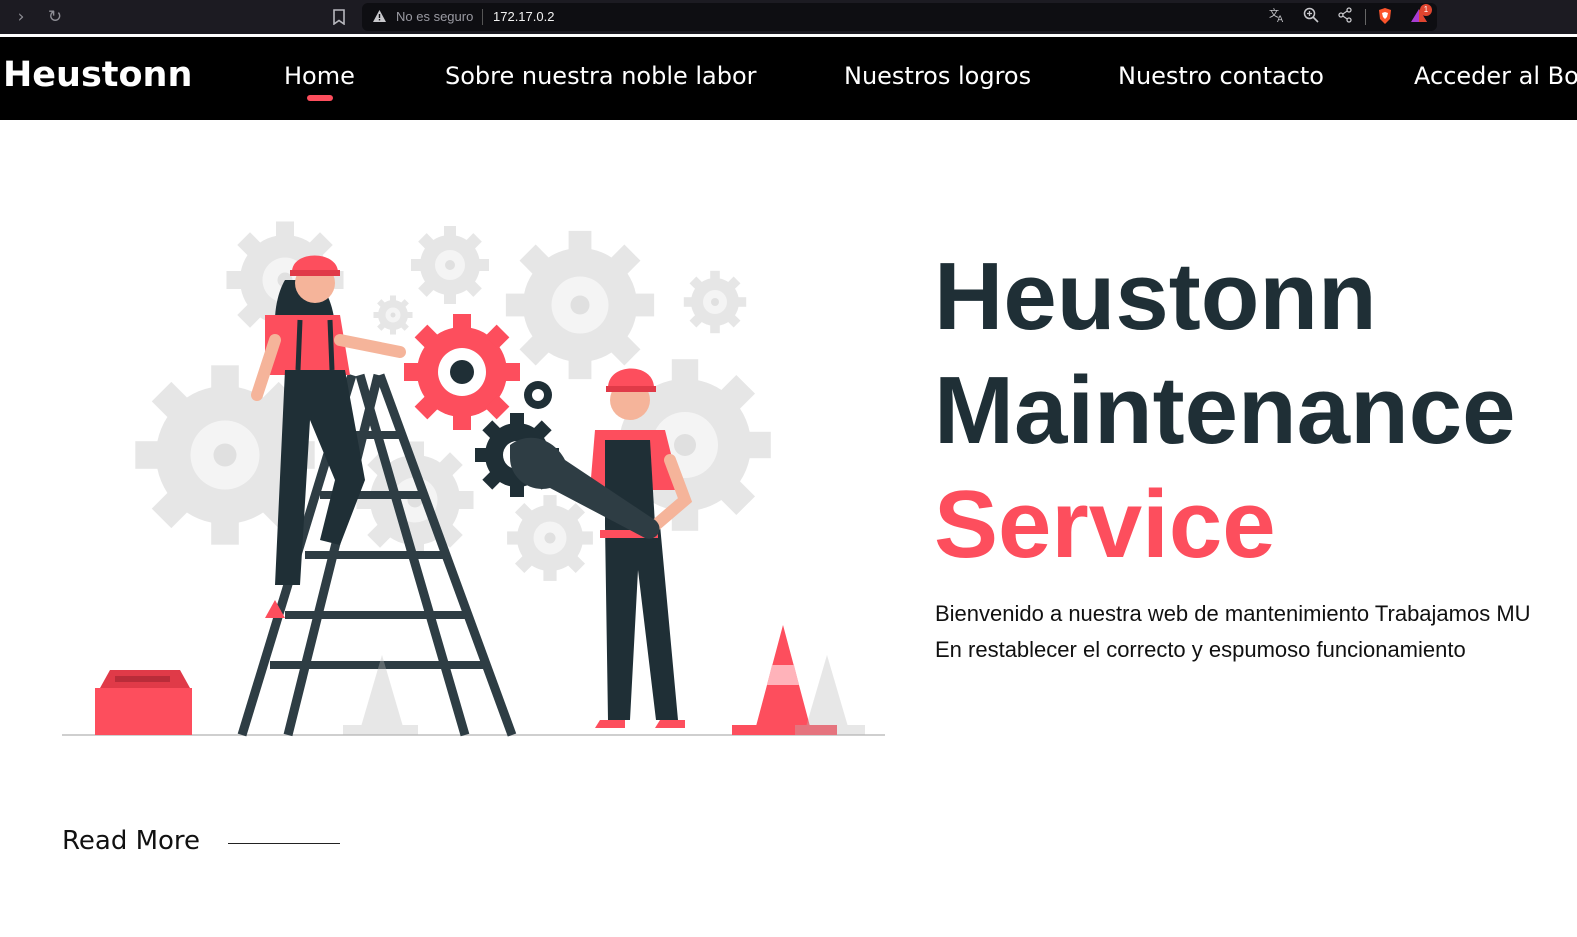 The width and height of the screenshot is (1577, 937). Describe the element at coordinates (379, 18) in the screenshot. I see `warning-icon` at that location.